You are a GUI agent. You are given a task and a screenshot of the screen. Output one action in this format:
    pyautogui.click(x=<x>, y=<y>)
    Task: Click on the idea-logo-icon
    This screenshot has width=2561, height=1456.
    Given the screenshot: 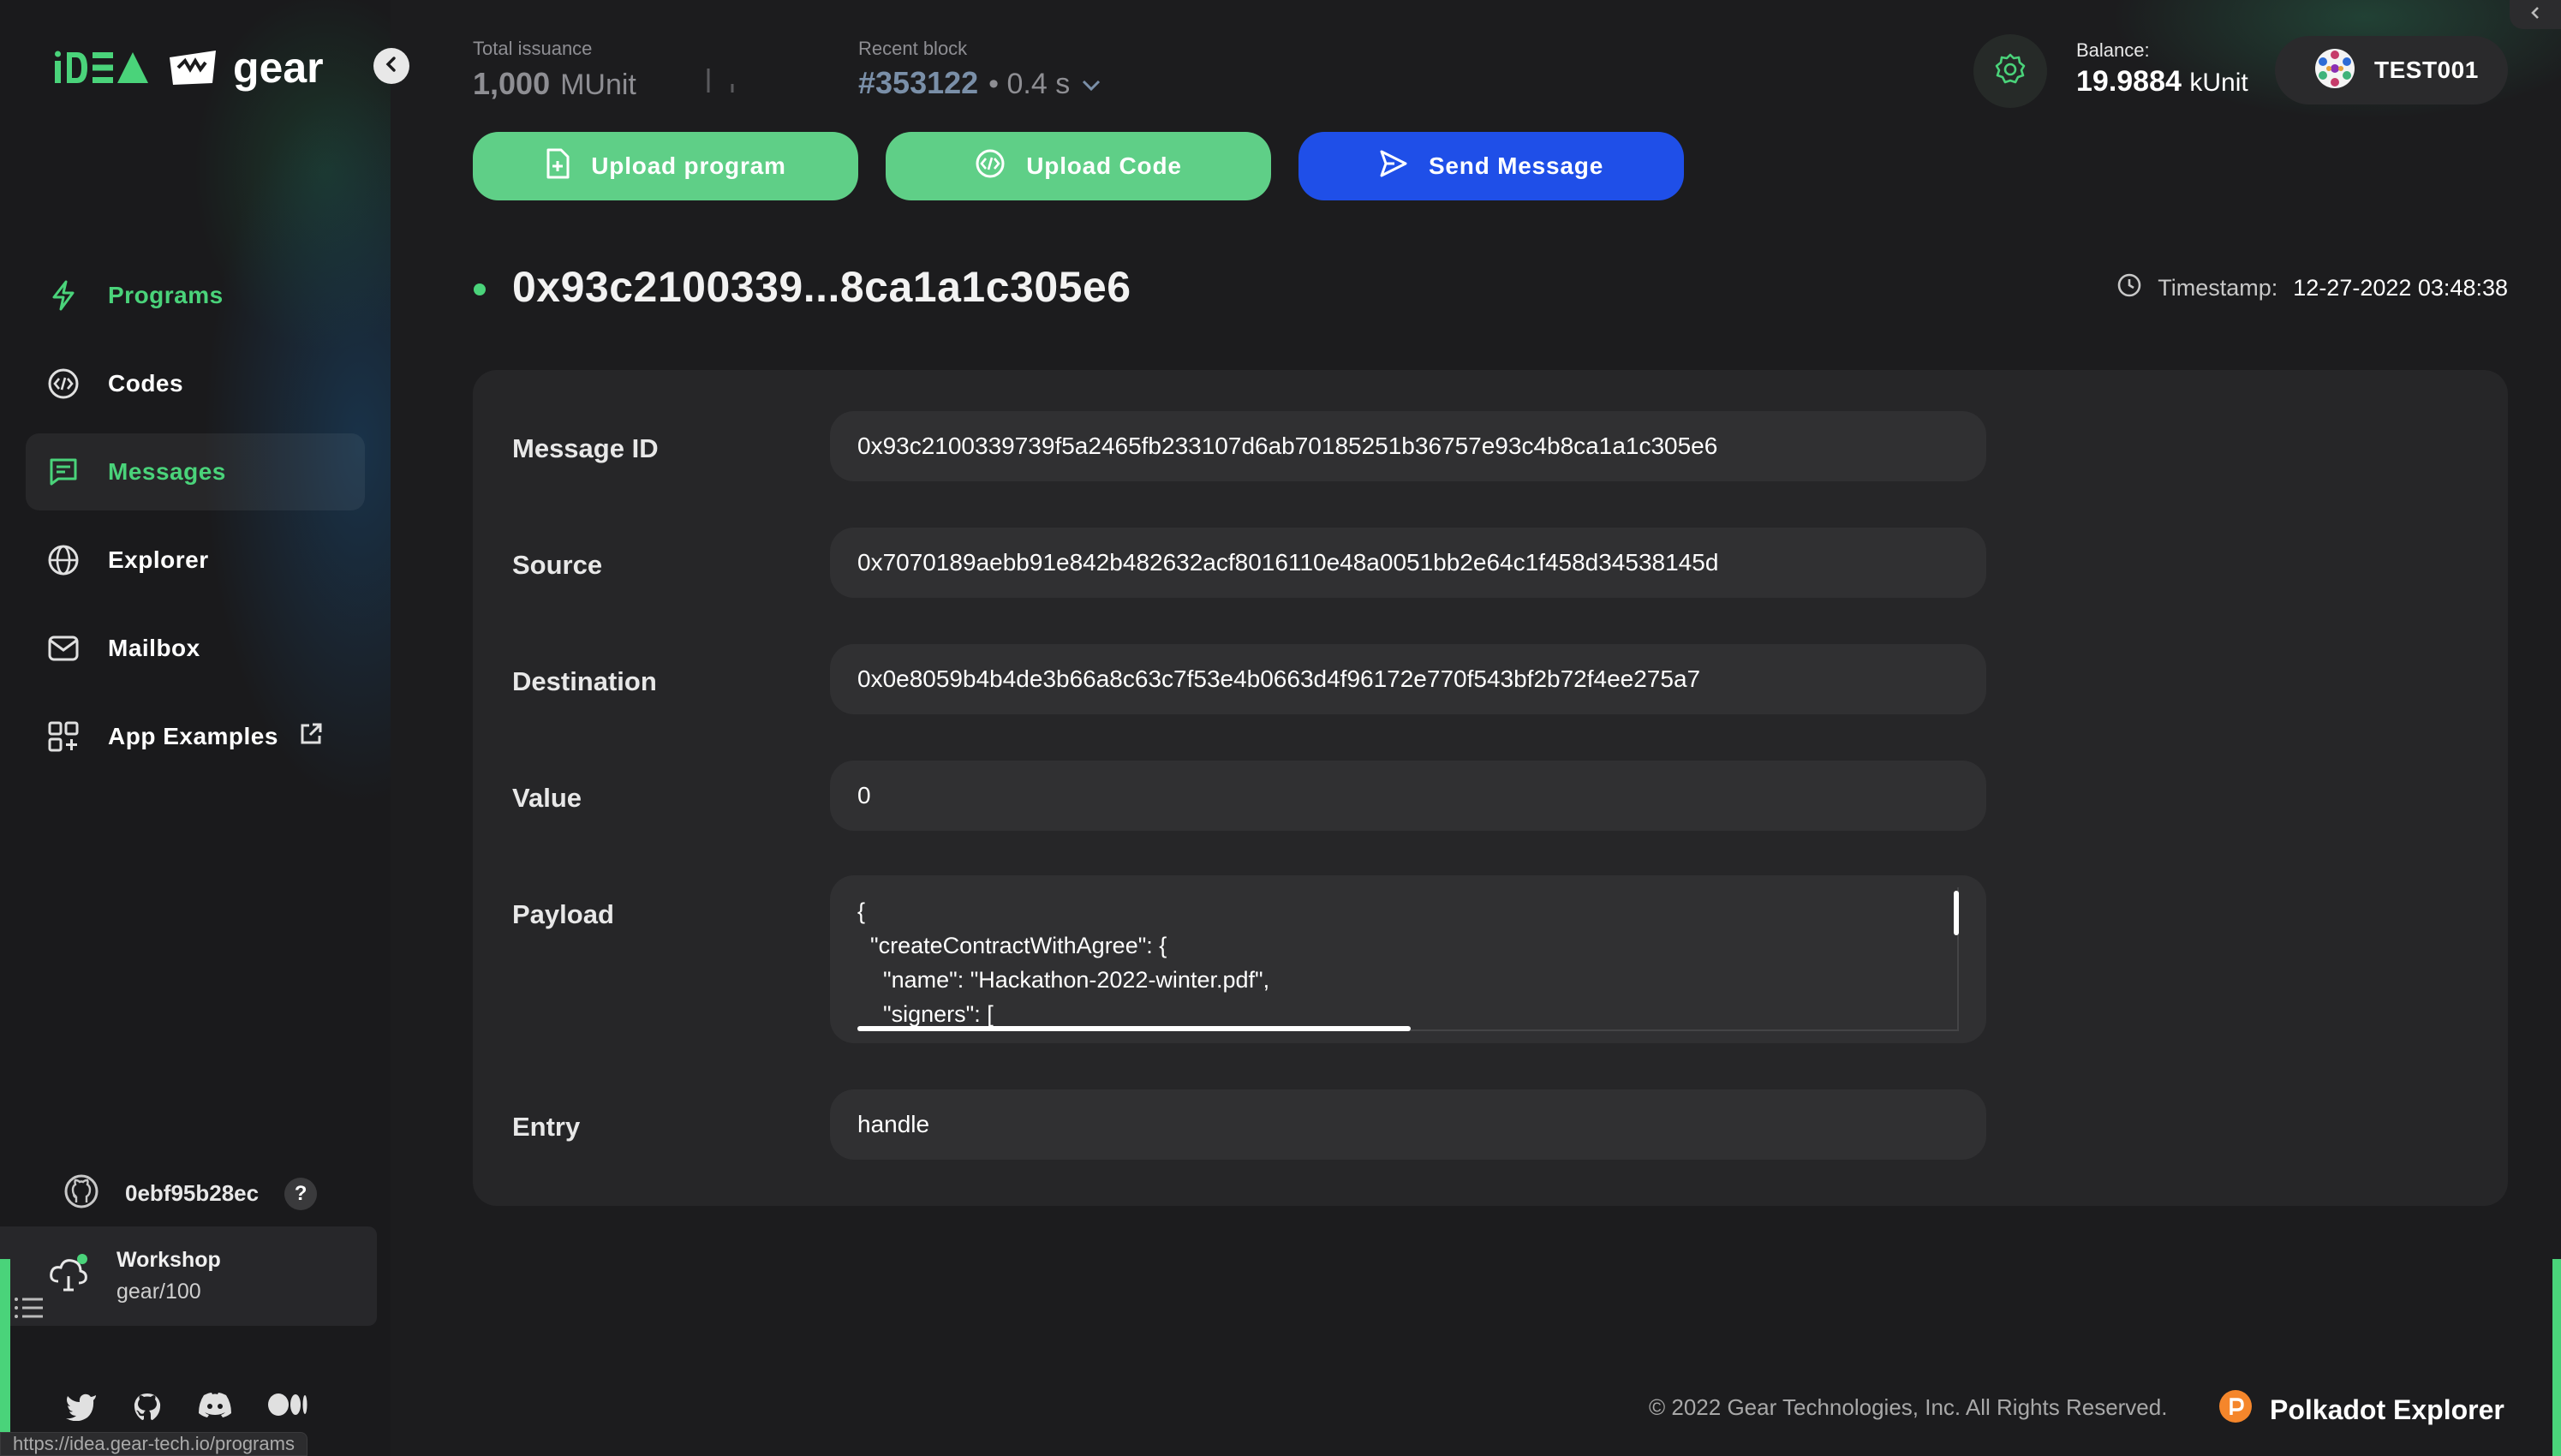 What is the action you would take?
    pyautogui.click(x=101, y=67)
    